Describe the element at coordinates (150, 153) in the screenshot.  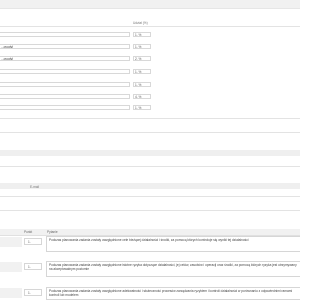
I see `section-bar` at that location.